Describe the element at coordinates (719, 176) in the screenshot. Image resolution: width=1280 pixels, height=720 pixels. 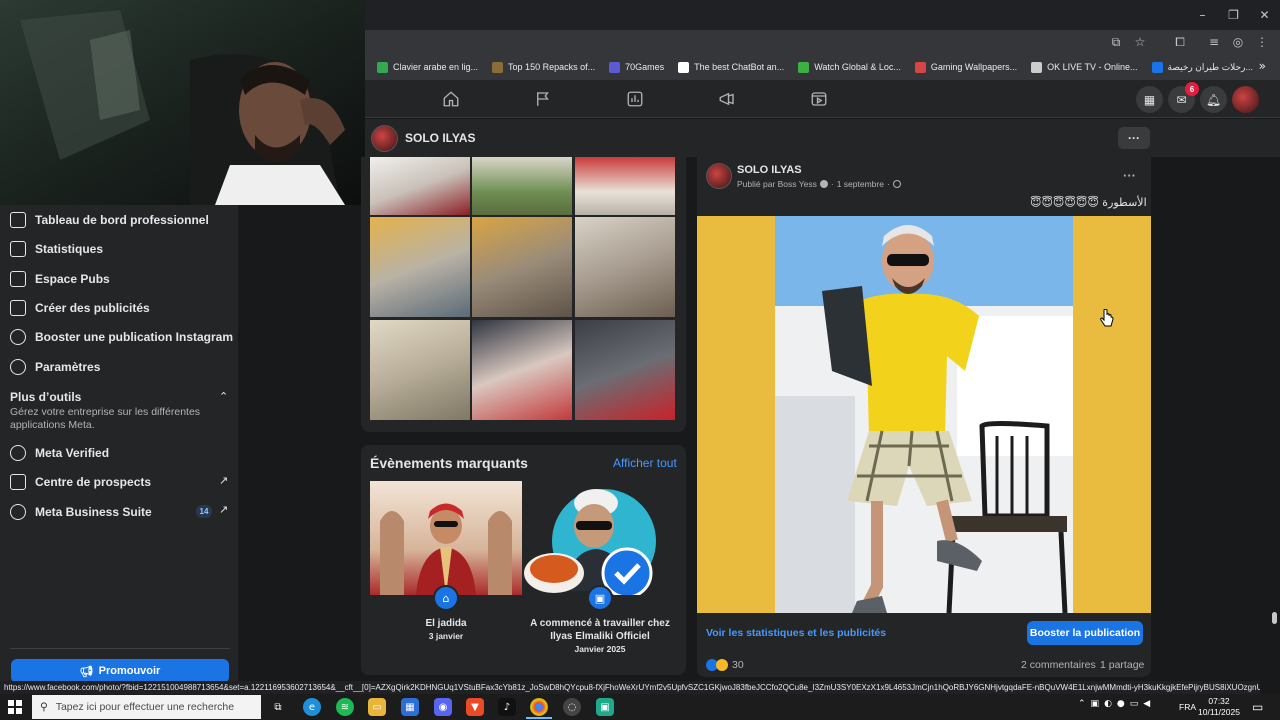
I see `post-author-avatar` at that location.